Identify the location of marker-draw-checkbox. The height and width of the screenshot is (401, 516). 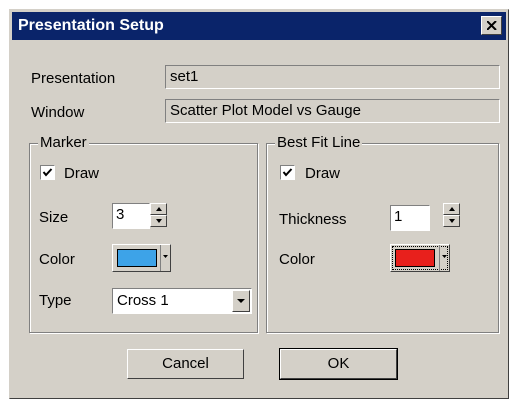
(47, 172).